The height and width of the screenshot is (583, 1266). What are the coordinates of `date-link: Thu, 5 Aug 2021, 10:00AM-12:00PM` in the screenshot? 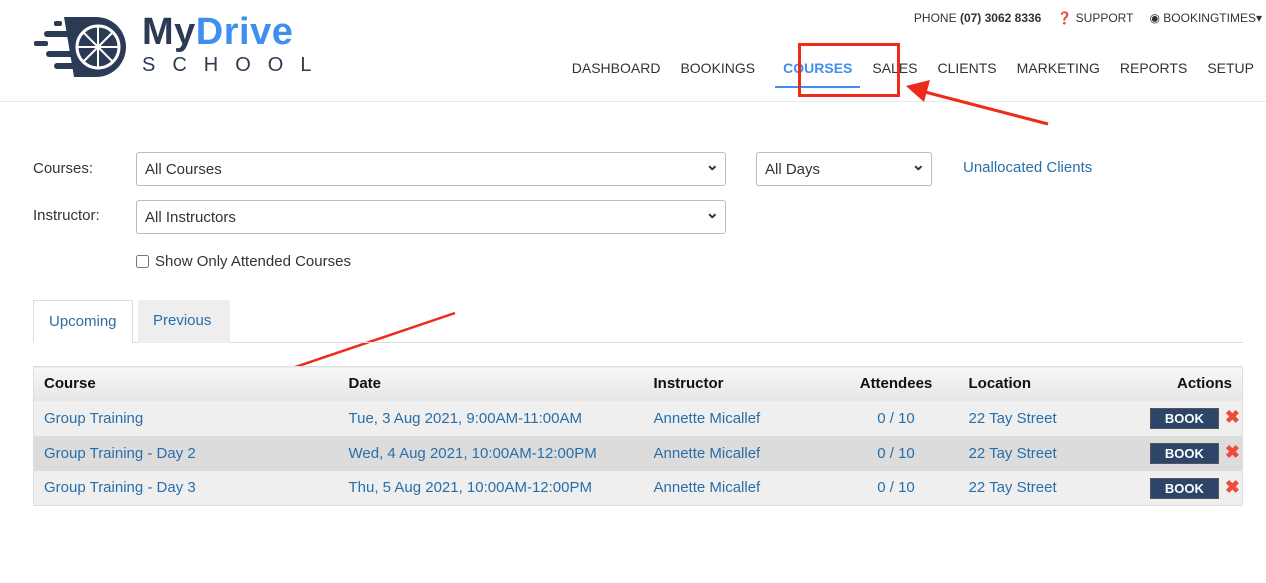 It's located at (491, 488).